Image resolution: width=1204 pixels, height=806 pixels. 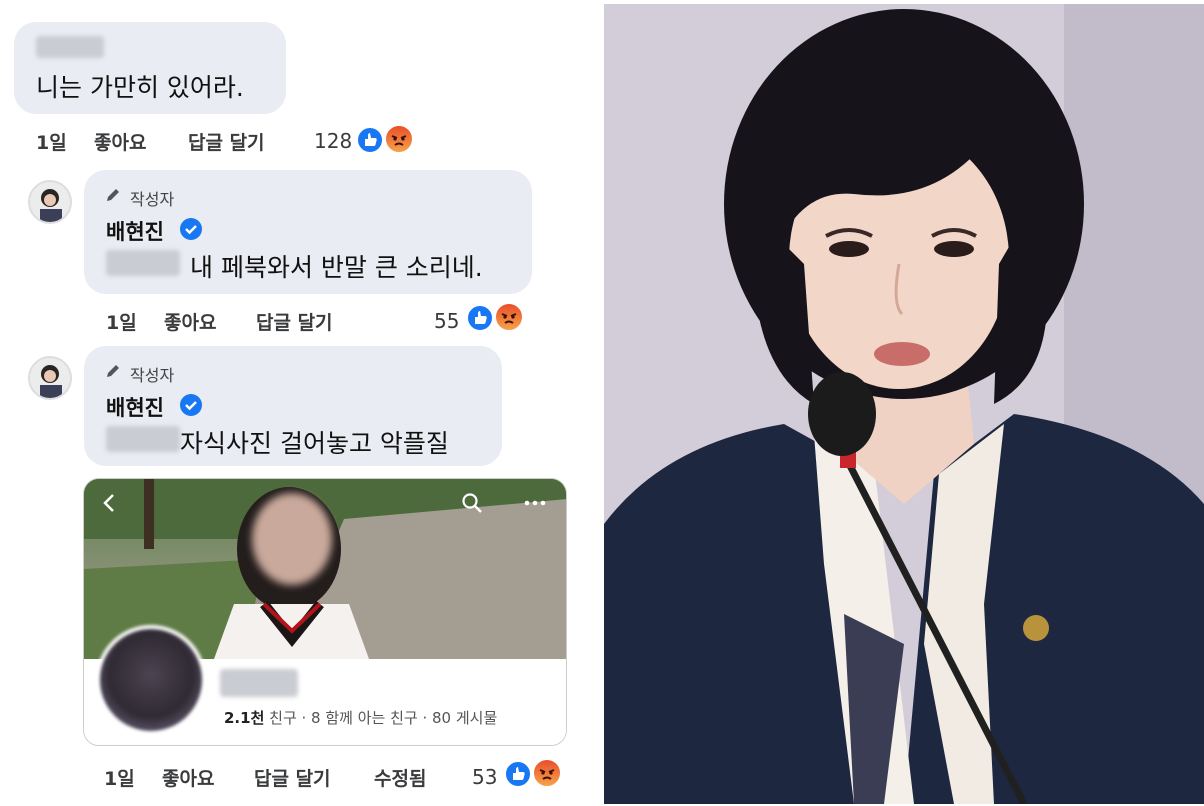 I want to click on comment-text: 내 페북와서 반말 큰 소리네., so click(x=336, y=267).